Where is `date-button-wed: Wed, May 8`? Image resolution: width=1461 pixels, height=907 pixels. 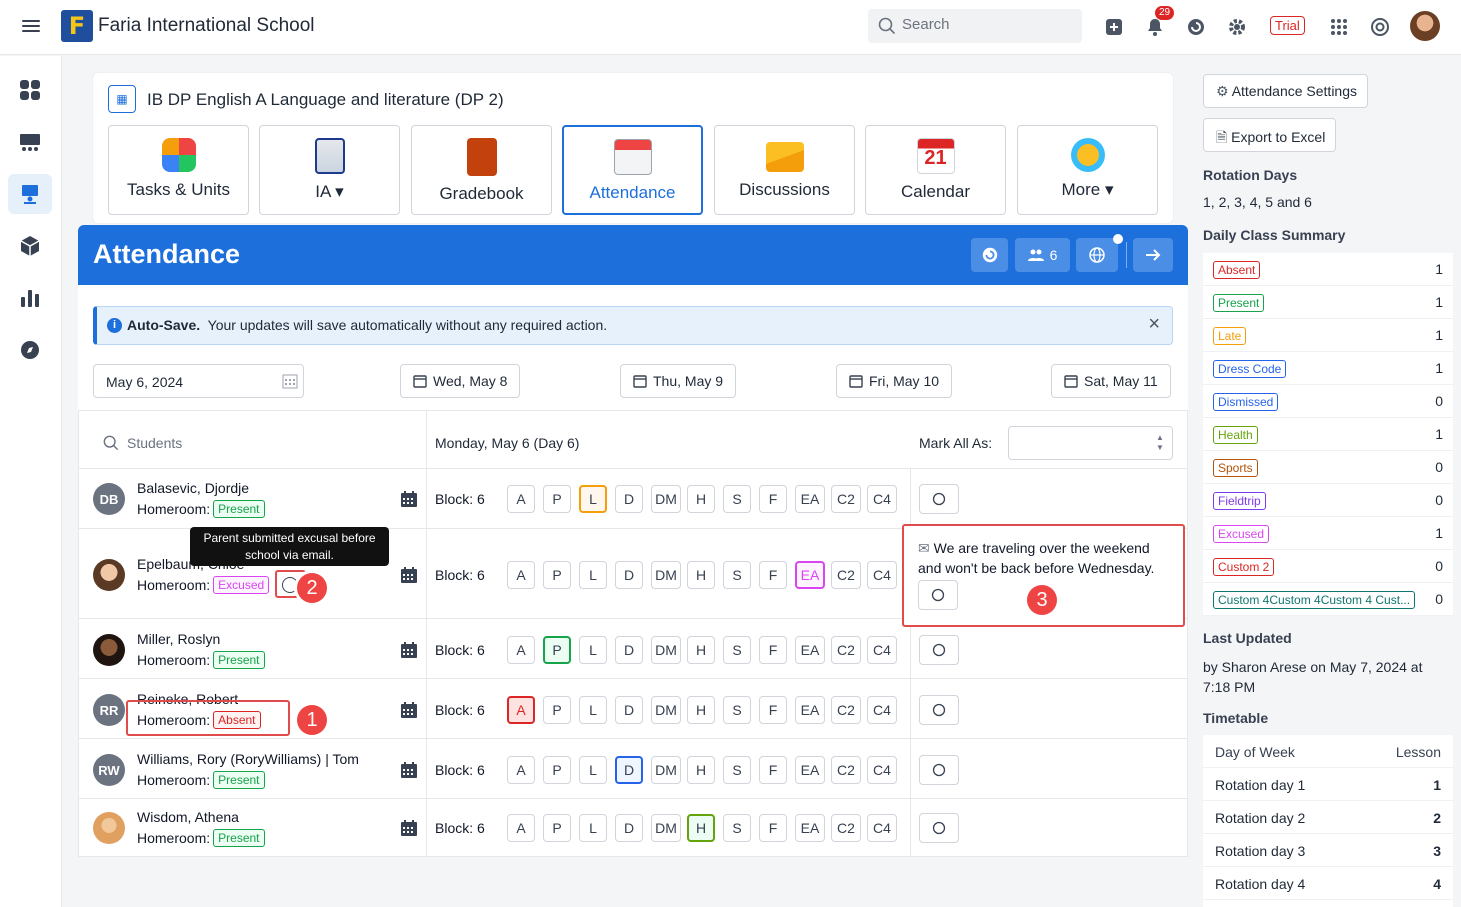
date-button-wed: Wed, May 8 is located at coordinates (460, 381).